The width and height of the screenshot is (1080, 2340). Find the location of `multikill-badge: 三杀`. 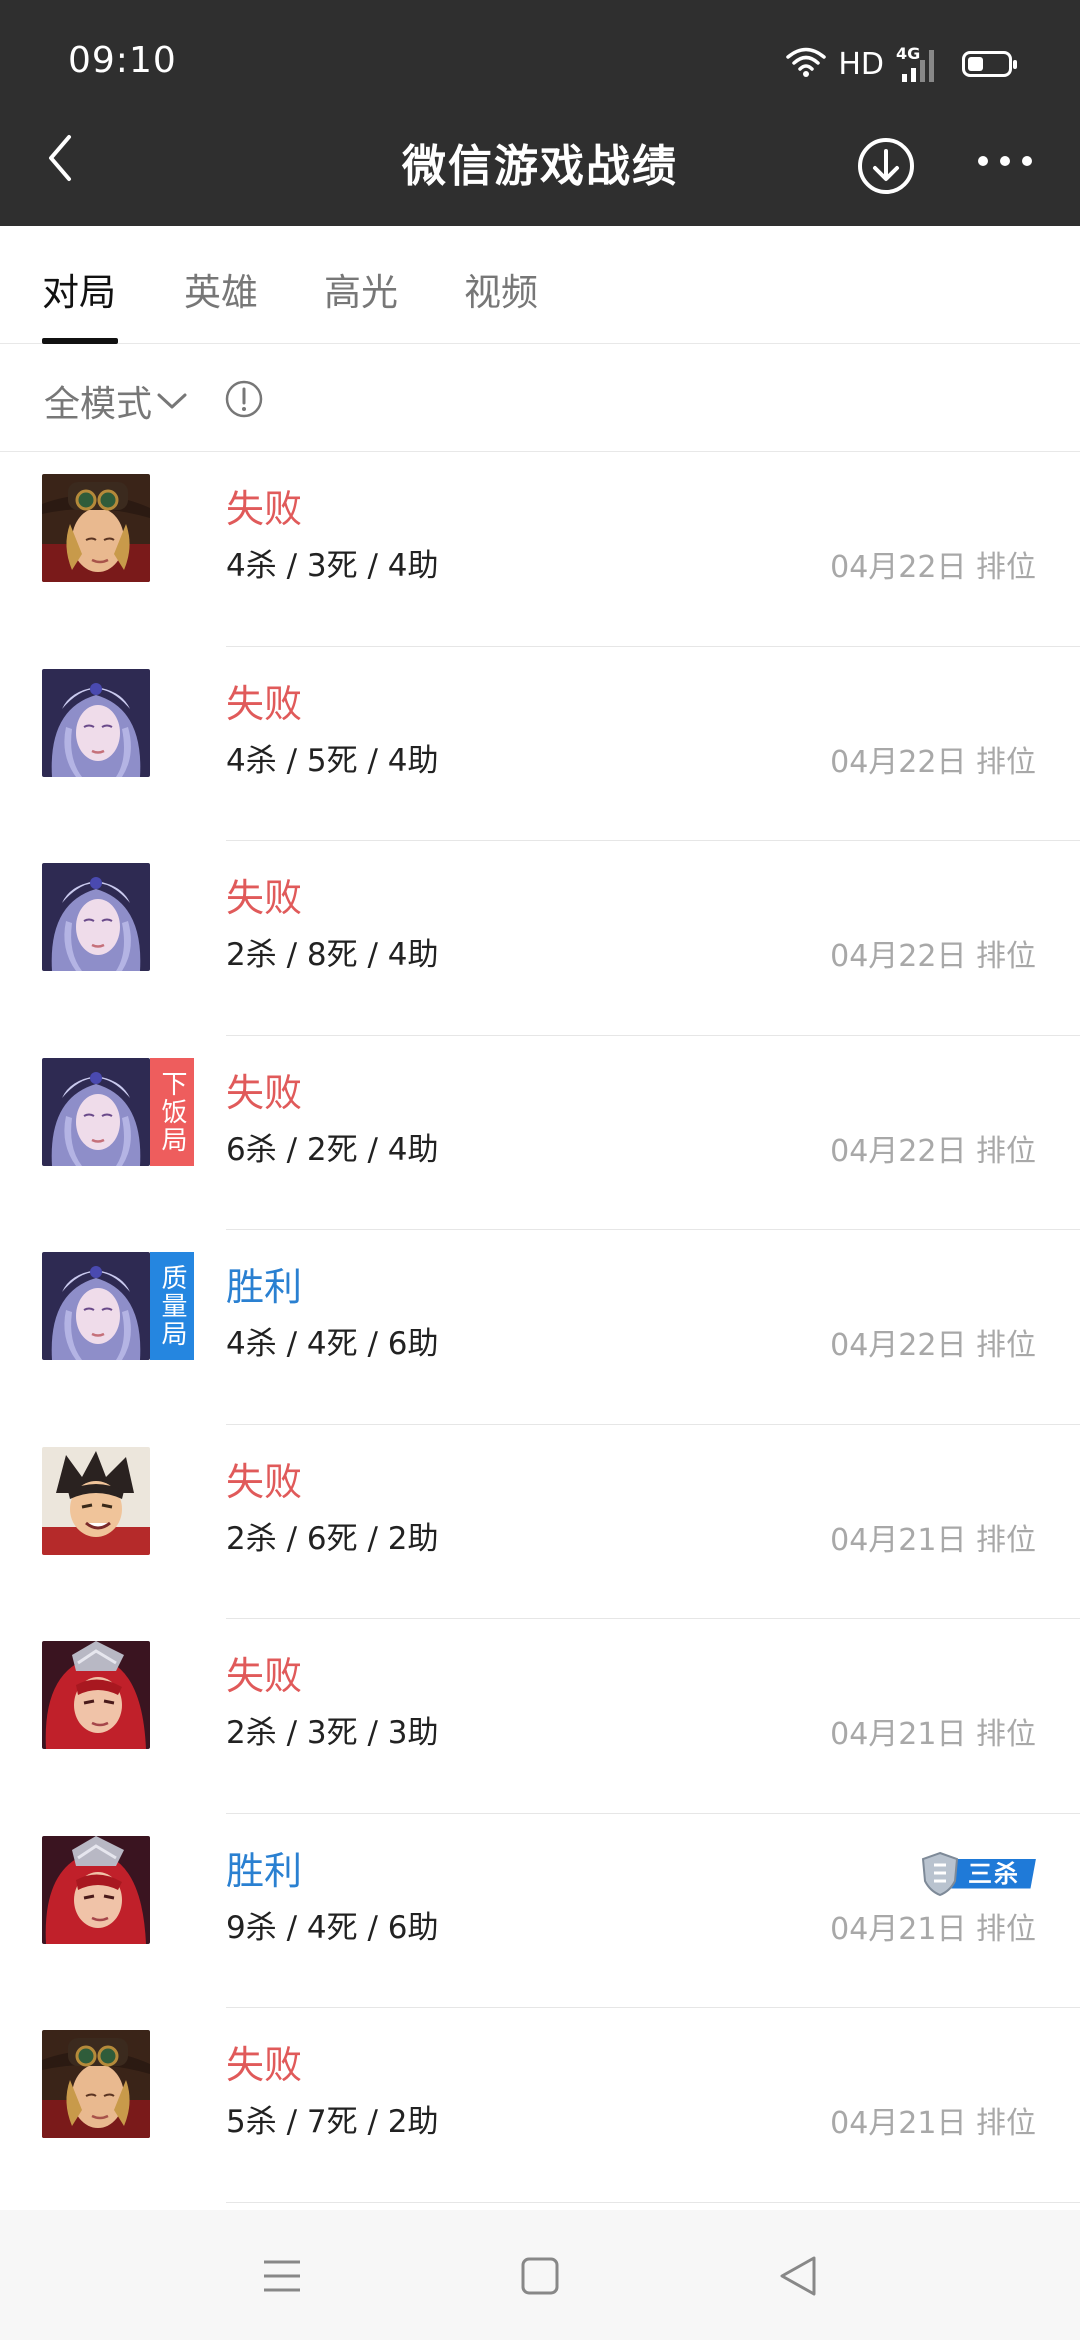

multikill-badge: 三杀 is located at coordinates (978, 1874).